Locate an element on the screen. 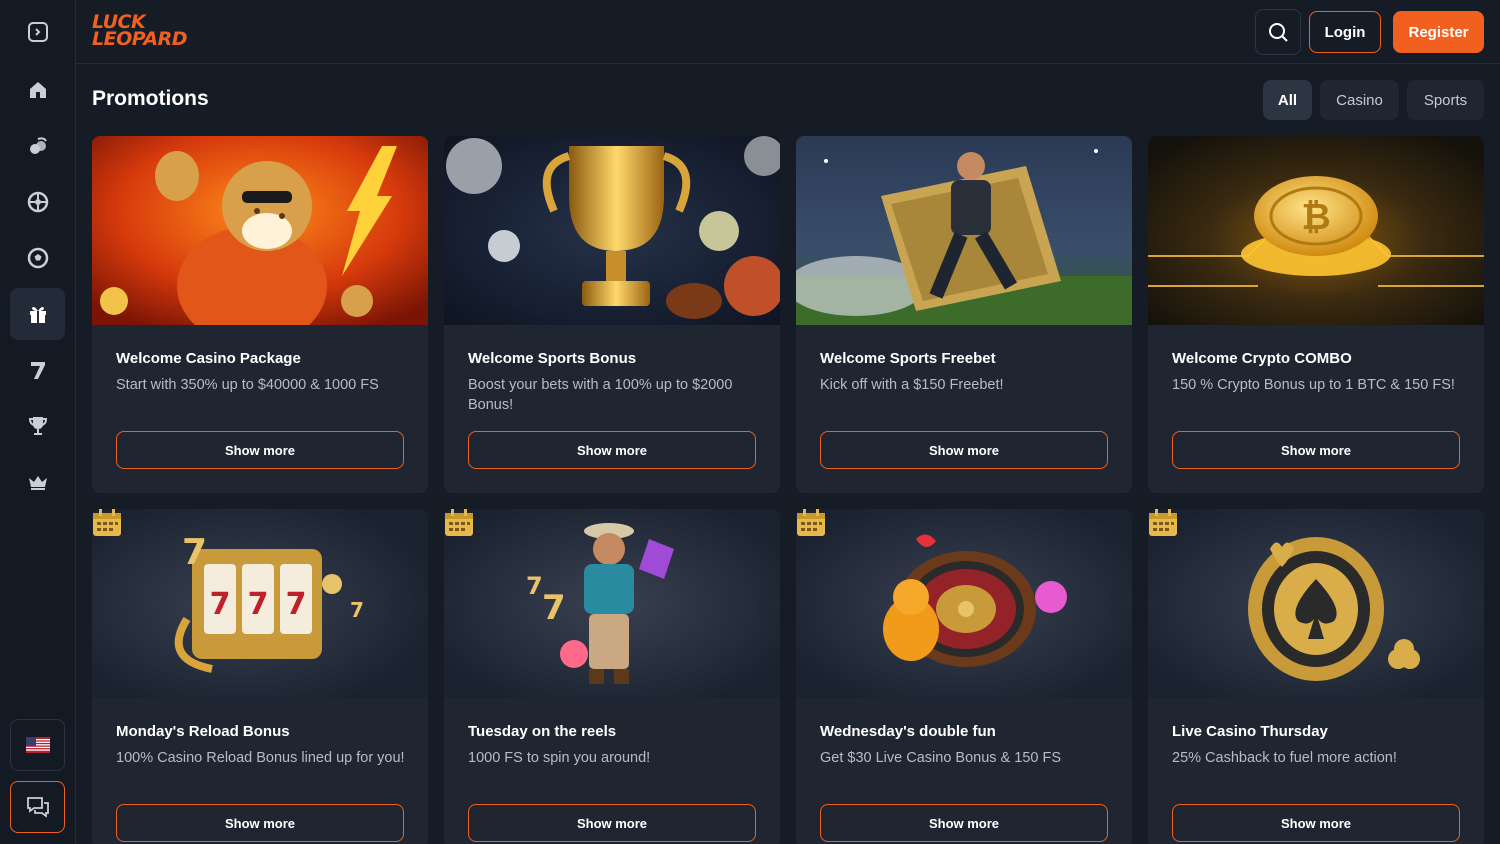 This screenshot has width=1500, height=844. us-flag-icon is located at coordinates (37, 745).